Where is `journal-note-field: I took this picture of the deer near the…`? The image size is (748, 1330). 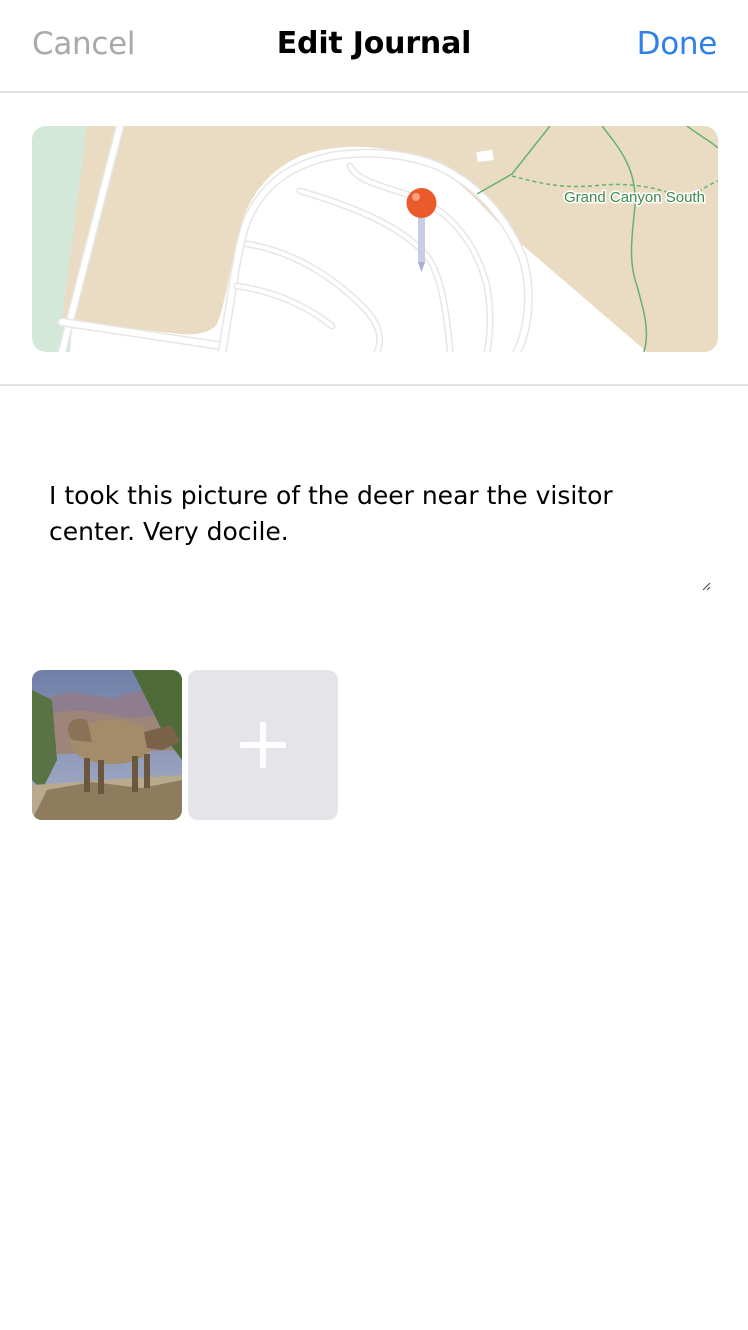
journal-note-field: I took this picture of the deer near the… is located at coordinates (375, 533).